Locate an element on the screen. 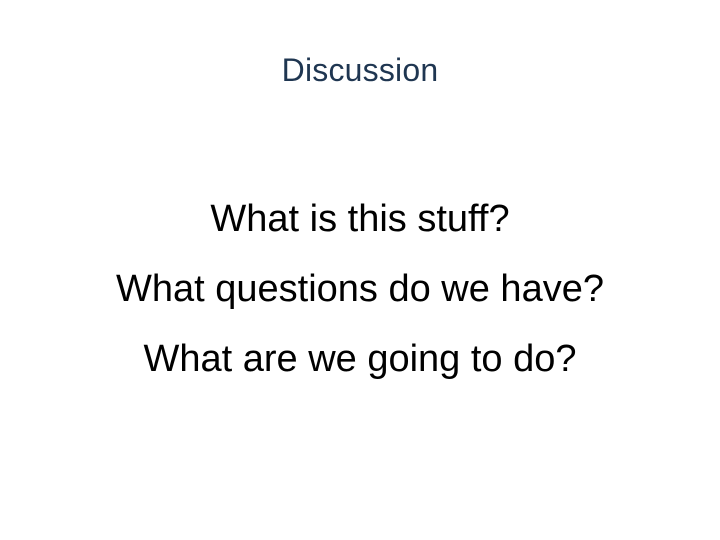 Image resolution: width=720 pixels, height=540 pixels. body-line-2: What questions do we have? is located at coordinates (360, 289).